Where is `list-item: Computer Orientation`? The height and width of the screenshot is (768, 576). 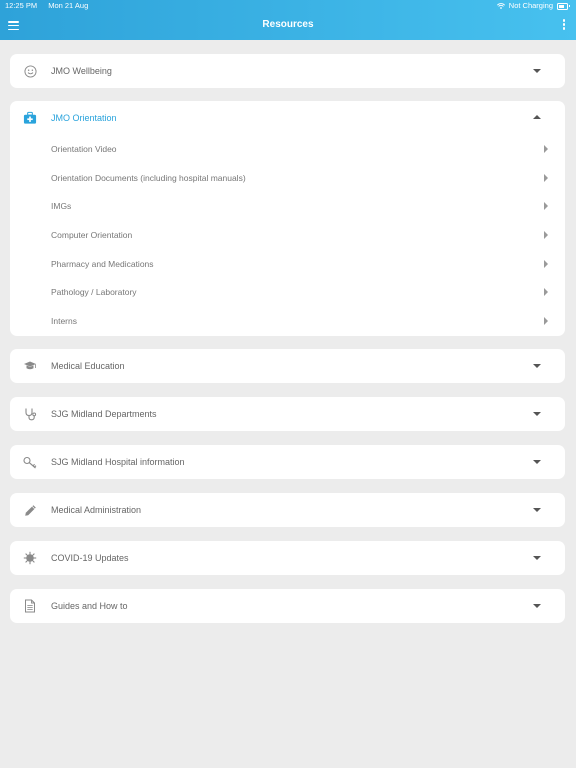
list-item: Computer Orientation is located at coordinates (287, 235).